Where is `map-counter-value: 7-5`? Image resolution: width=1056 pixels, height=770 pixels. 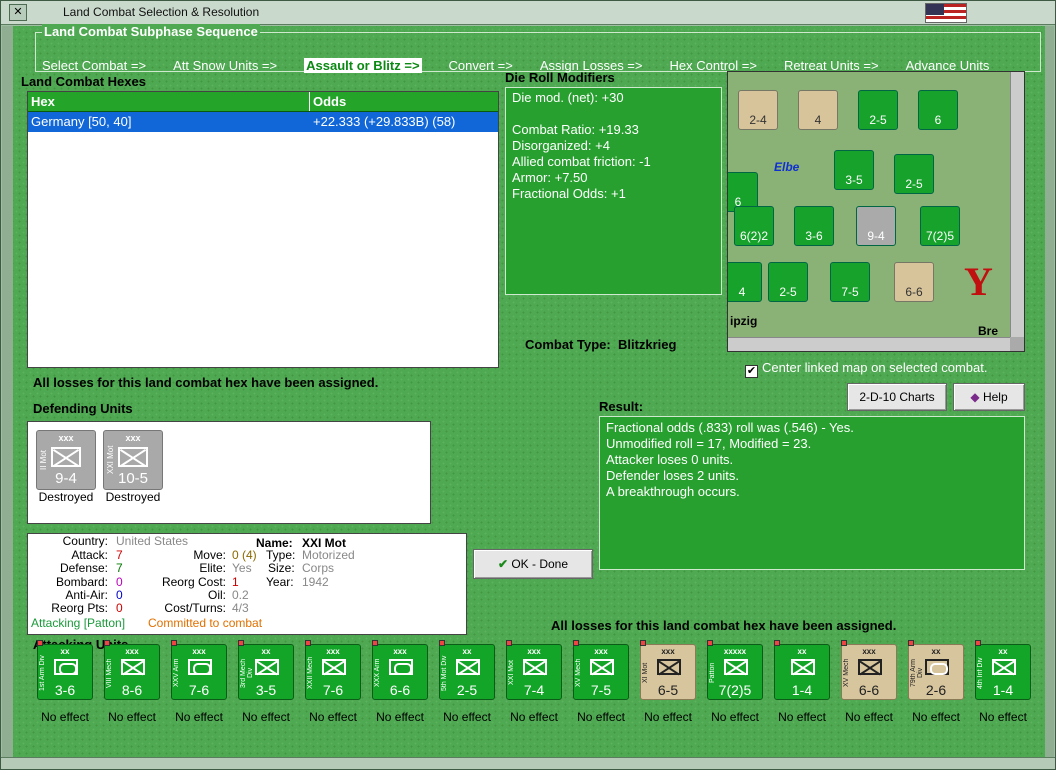
map-counter-value: 7-5 is located at coordinates (850, 292).